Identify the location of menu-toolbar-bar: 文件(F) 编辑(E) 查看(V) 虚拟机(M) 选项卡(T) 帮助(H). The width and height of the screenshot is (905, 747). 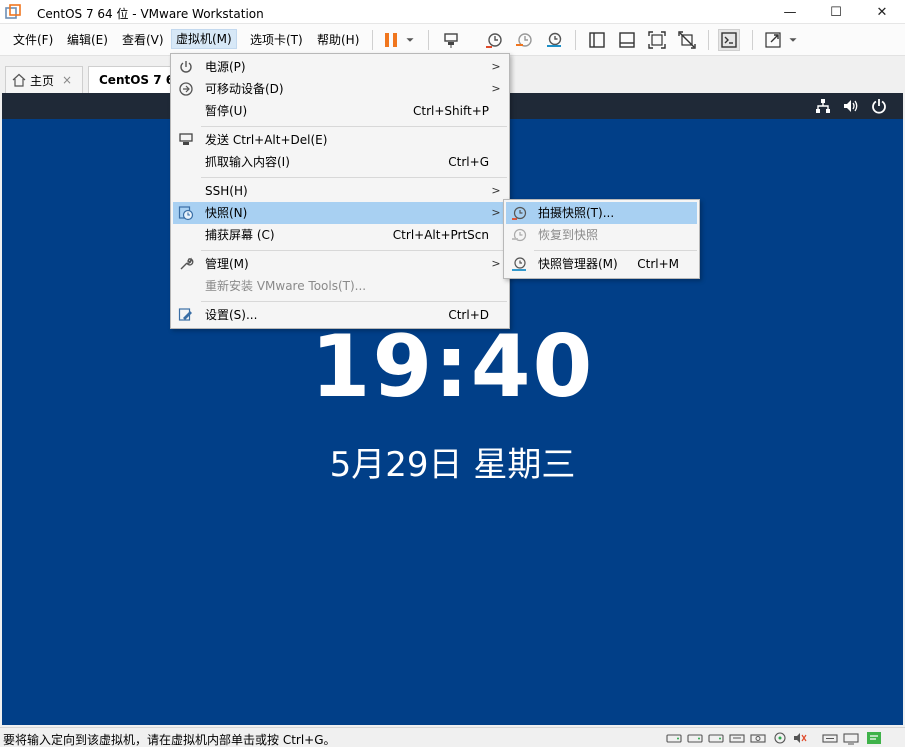
(452, 40).